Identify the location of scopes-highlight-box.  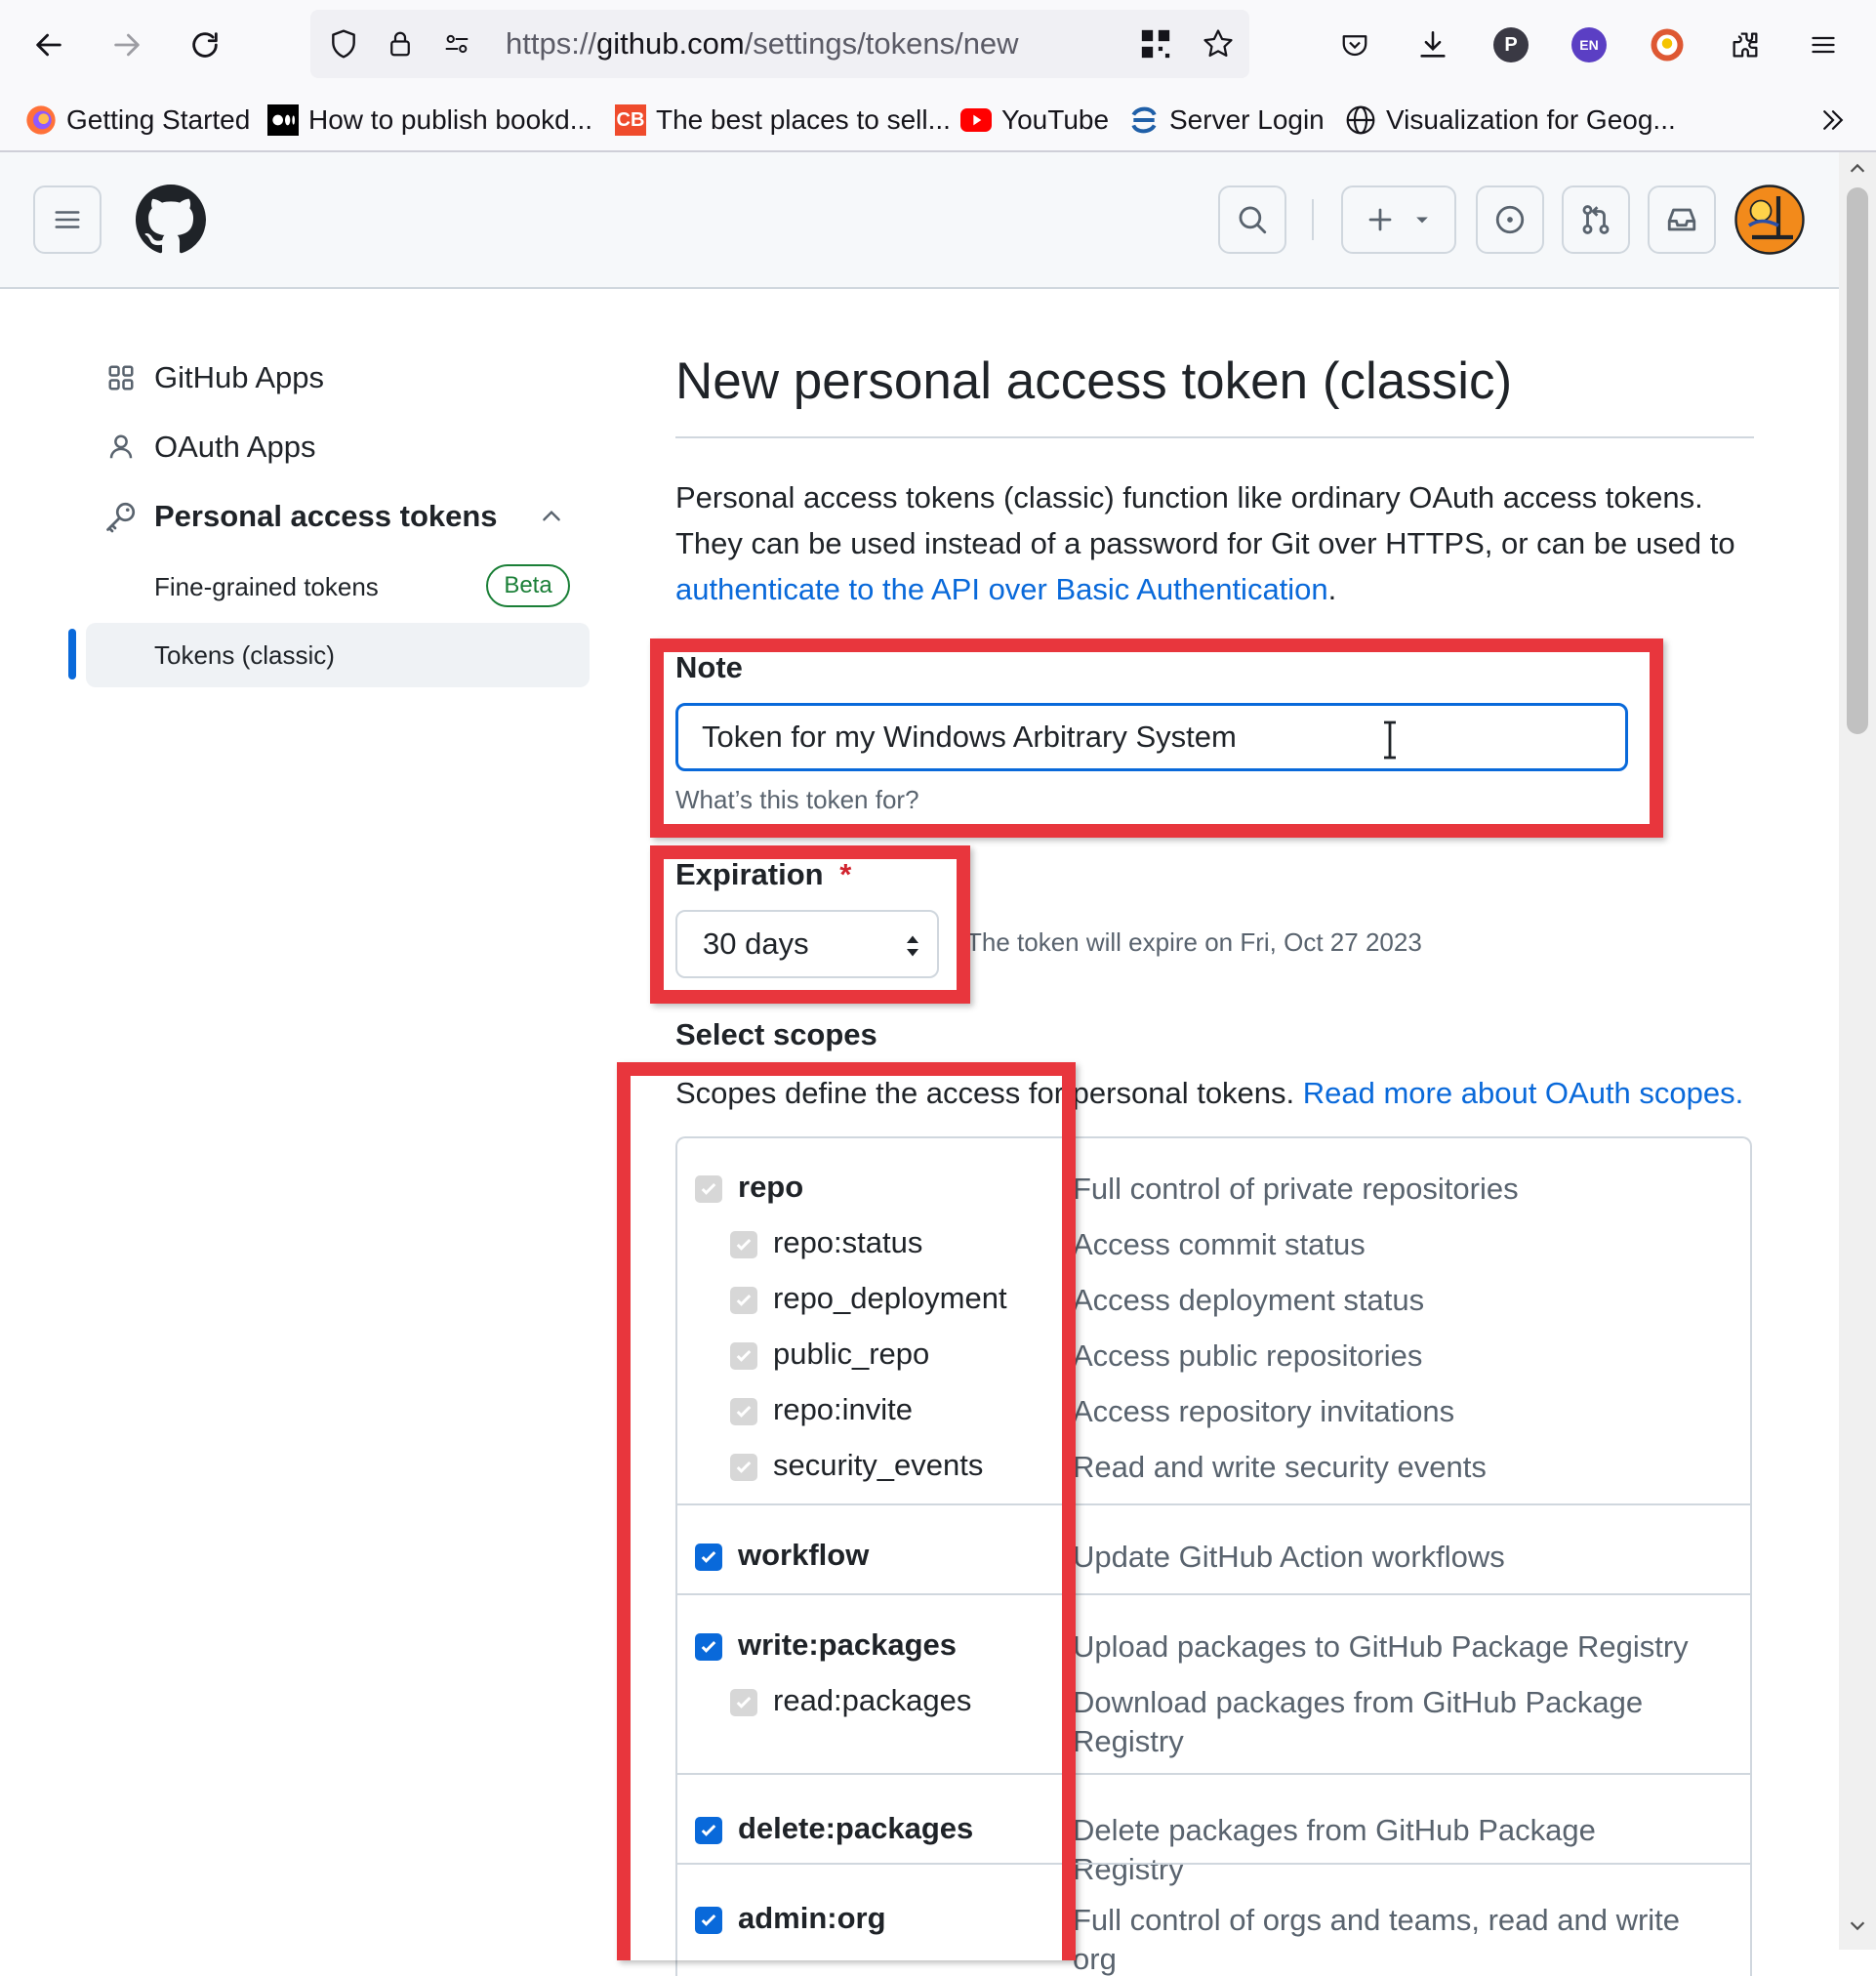
(846, 1511).